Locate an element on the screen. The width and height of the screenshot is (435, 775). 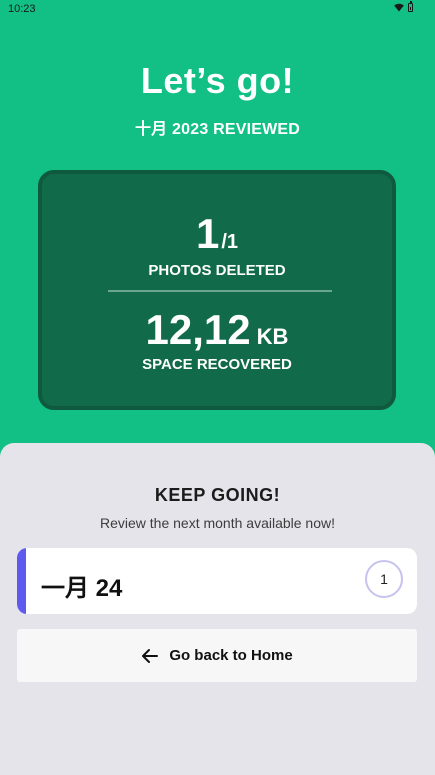
status-bar: 10:23 is located at coordinates (217, 10).